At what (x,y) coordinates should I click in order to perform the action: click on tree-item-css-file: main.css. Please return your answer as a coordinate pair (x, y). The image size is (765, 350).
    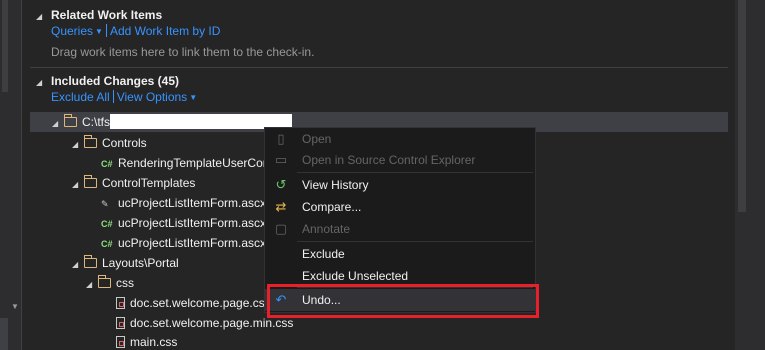
    Looking at the image, I should click on (146, 341).